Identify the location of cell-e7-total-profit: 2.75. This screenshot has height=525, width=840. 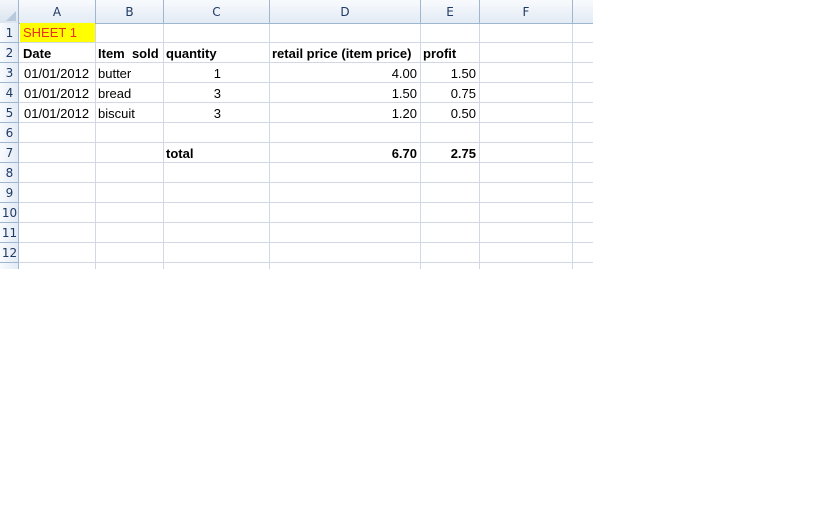
(449, 153).